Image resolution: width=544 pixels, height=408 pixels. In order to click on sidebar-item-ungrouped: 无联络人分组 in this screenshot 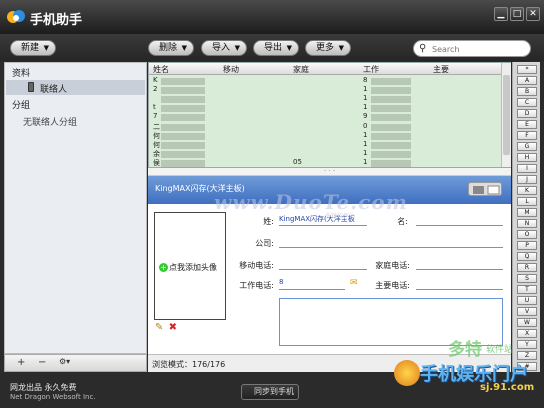, I will do `click(50, 121)`.